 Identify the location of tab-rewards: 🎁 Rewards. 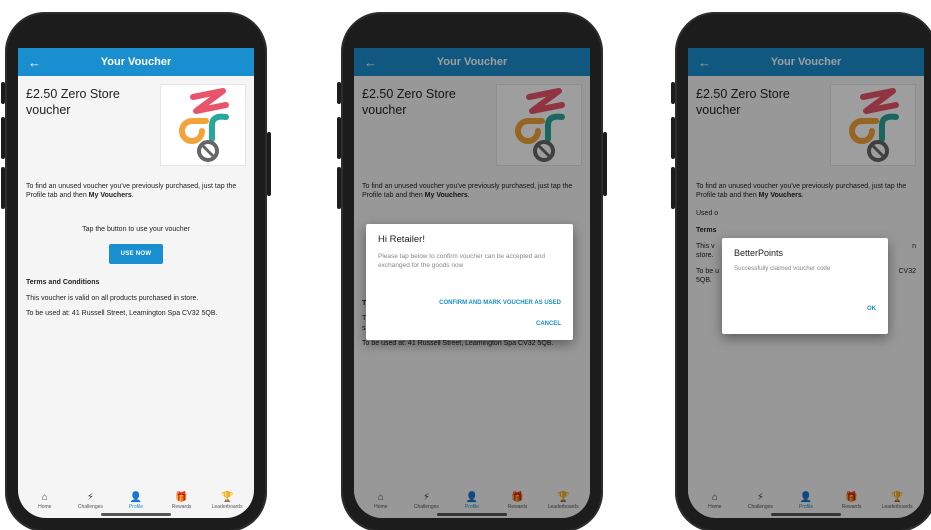
(182, 501).